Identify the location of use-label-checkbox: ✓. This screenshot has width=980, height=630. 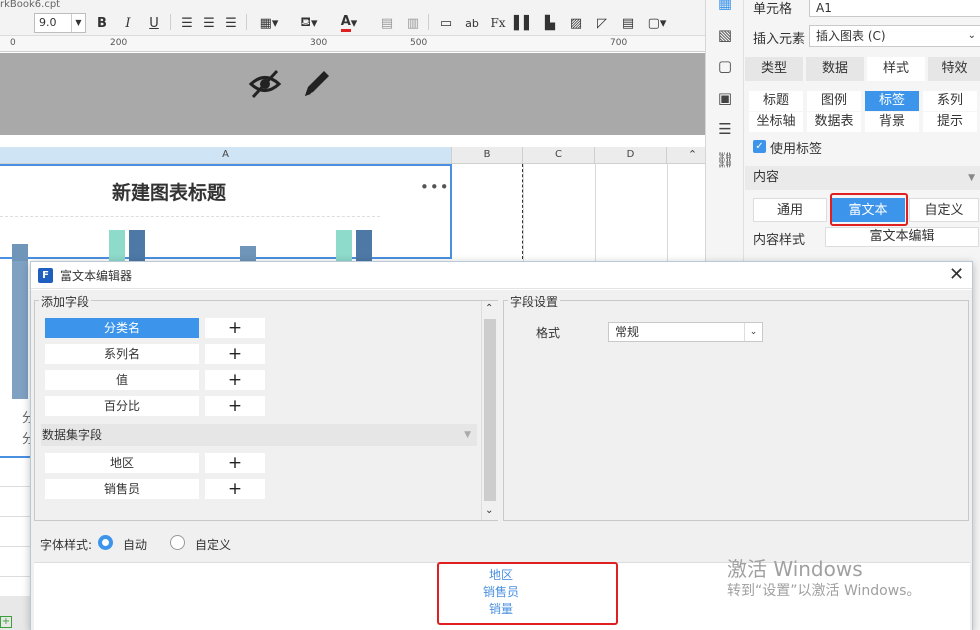
(759, 146).